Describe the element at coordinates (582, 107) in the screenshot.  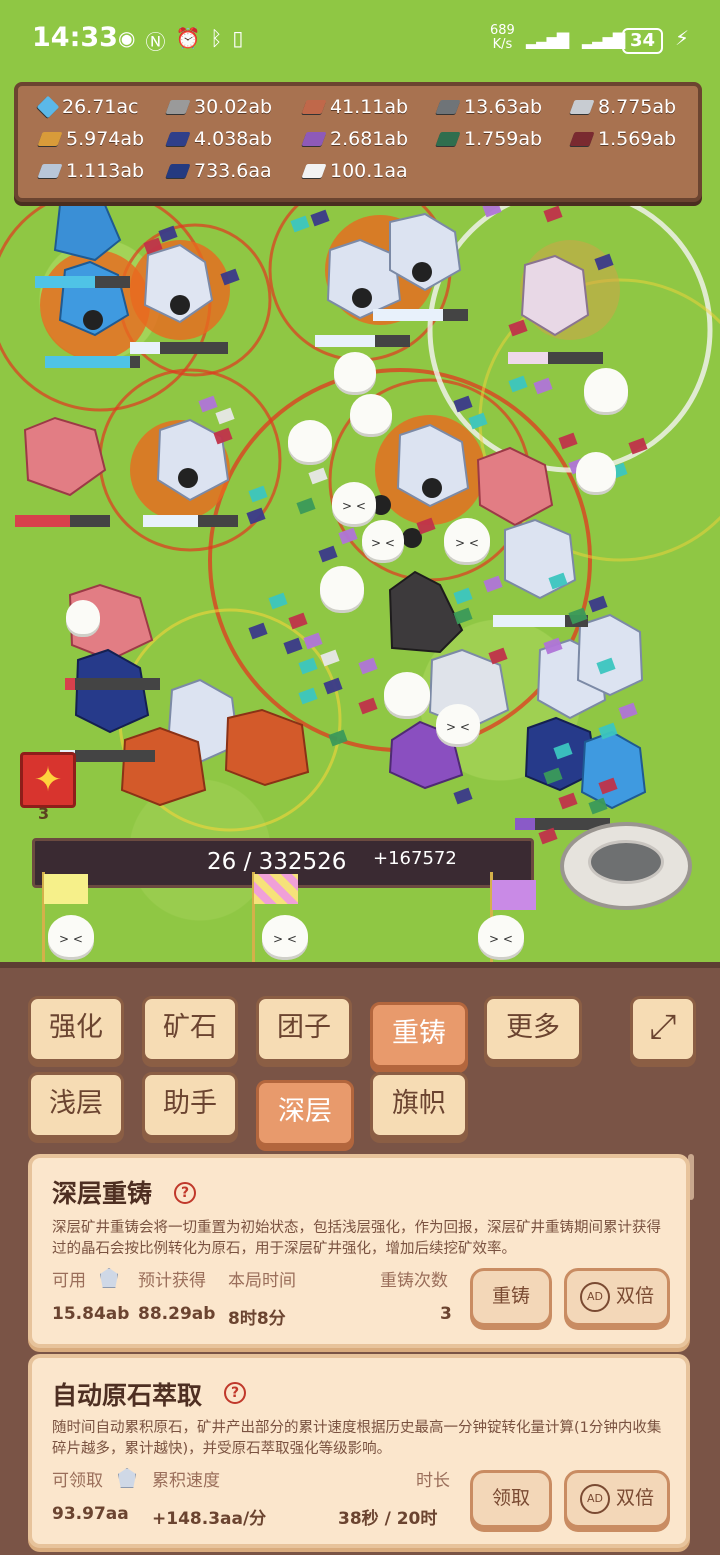
I see `silver-ingot-icon` at that location.